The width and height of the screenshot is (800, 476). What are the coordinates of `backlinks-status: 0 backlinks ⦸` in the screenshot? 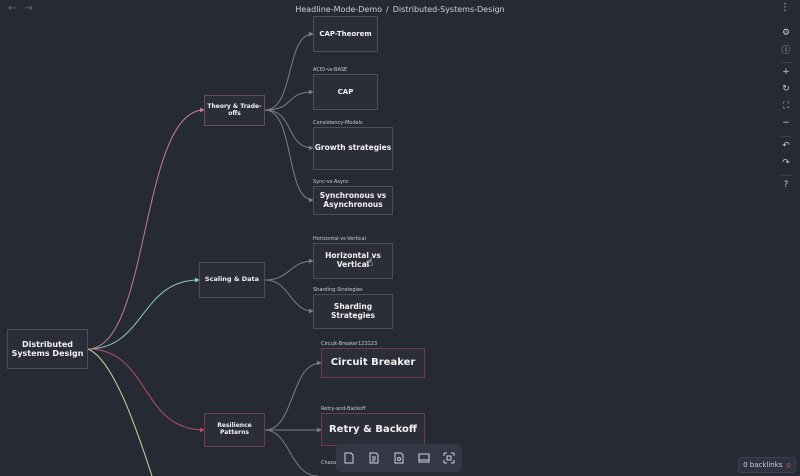 It's located at (767, 465).